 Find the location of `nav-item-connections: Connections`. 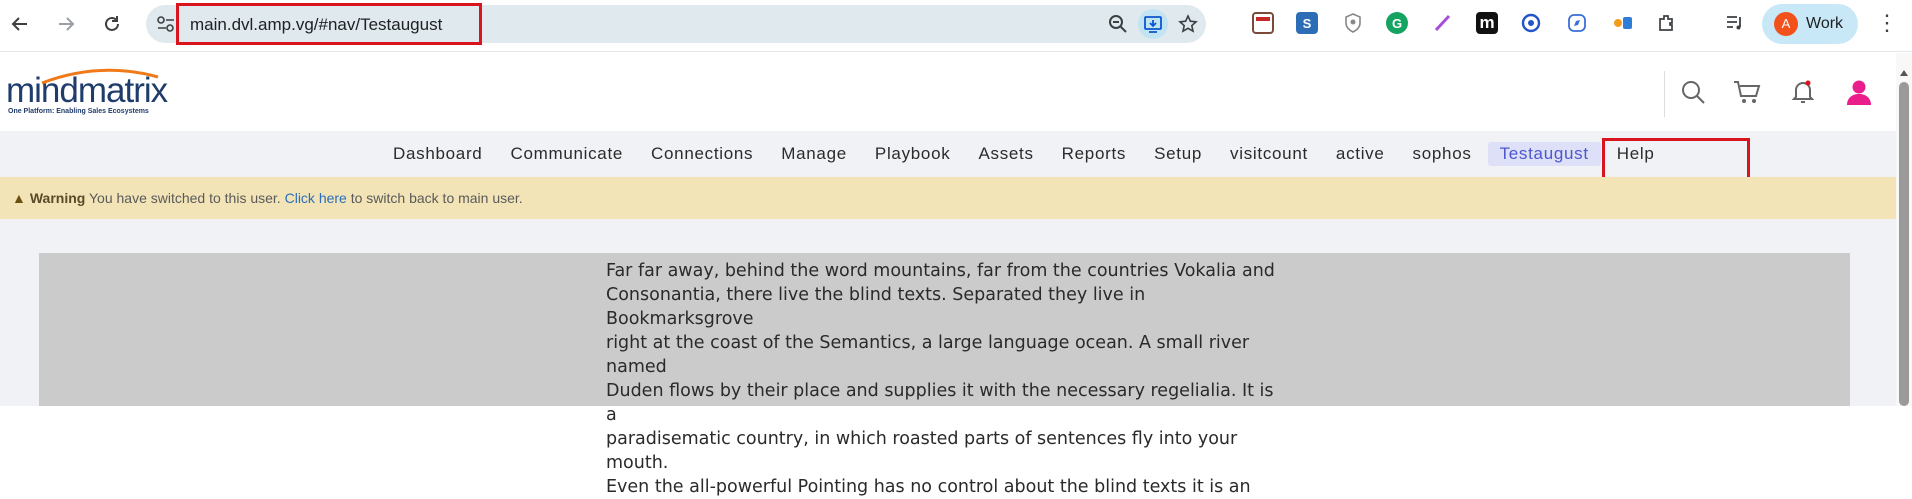

nav-item-connections: Connections is located at coordinates (702, 154).